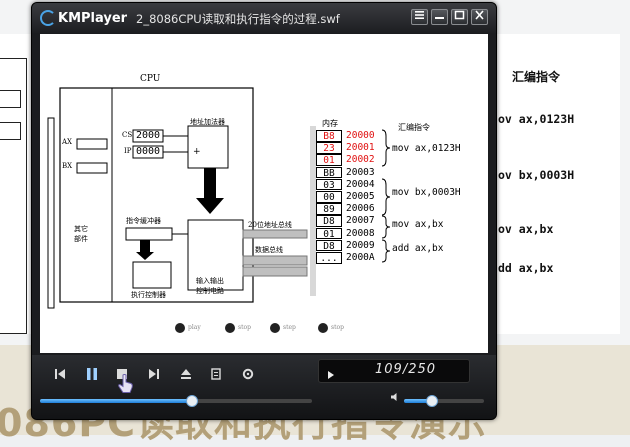 The height and width of the screenshot is (447, 630). I want to click on volume-handle, so click(432, 401).